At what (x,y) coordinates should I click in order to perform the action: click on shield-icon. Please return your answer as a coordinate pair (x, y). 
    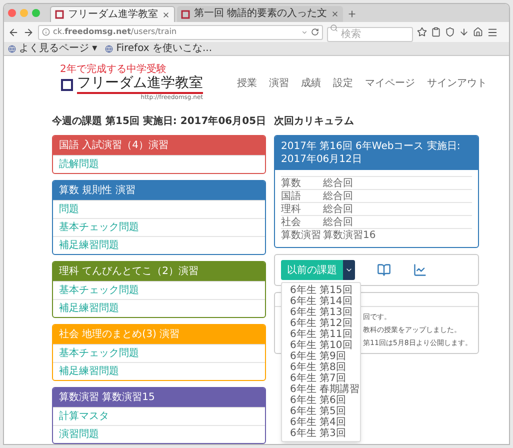
    Looking at the image, I should click on (450, 32).